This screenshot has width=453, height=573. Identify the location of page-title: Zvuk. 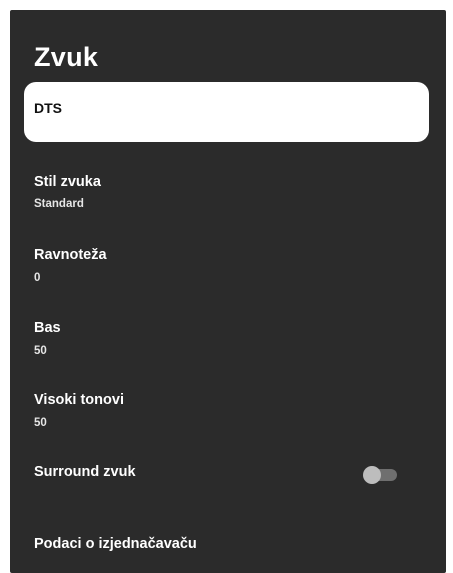
(66, 57).